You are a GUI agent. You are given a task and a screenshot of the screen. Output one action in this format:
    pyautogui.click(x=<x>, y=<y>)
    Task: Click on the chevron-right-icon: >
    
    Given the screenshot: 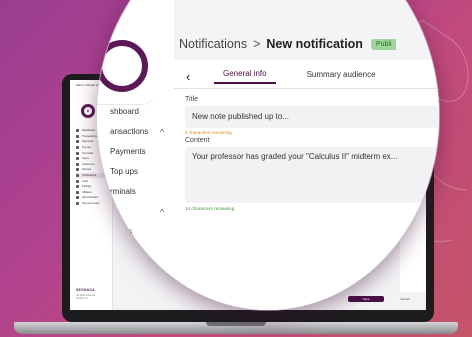 What is the action you would take?
    pyautogui.click(x=257, y=44)
    